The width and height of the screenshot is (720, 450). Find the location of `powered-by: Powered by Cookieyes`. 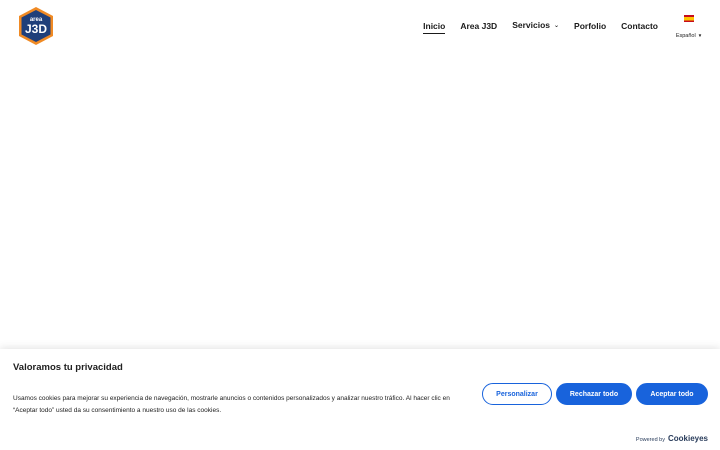

powered-by: Powered by Cookieyes is located at coordinates (672, 438).